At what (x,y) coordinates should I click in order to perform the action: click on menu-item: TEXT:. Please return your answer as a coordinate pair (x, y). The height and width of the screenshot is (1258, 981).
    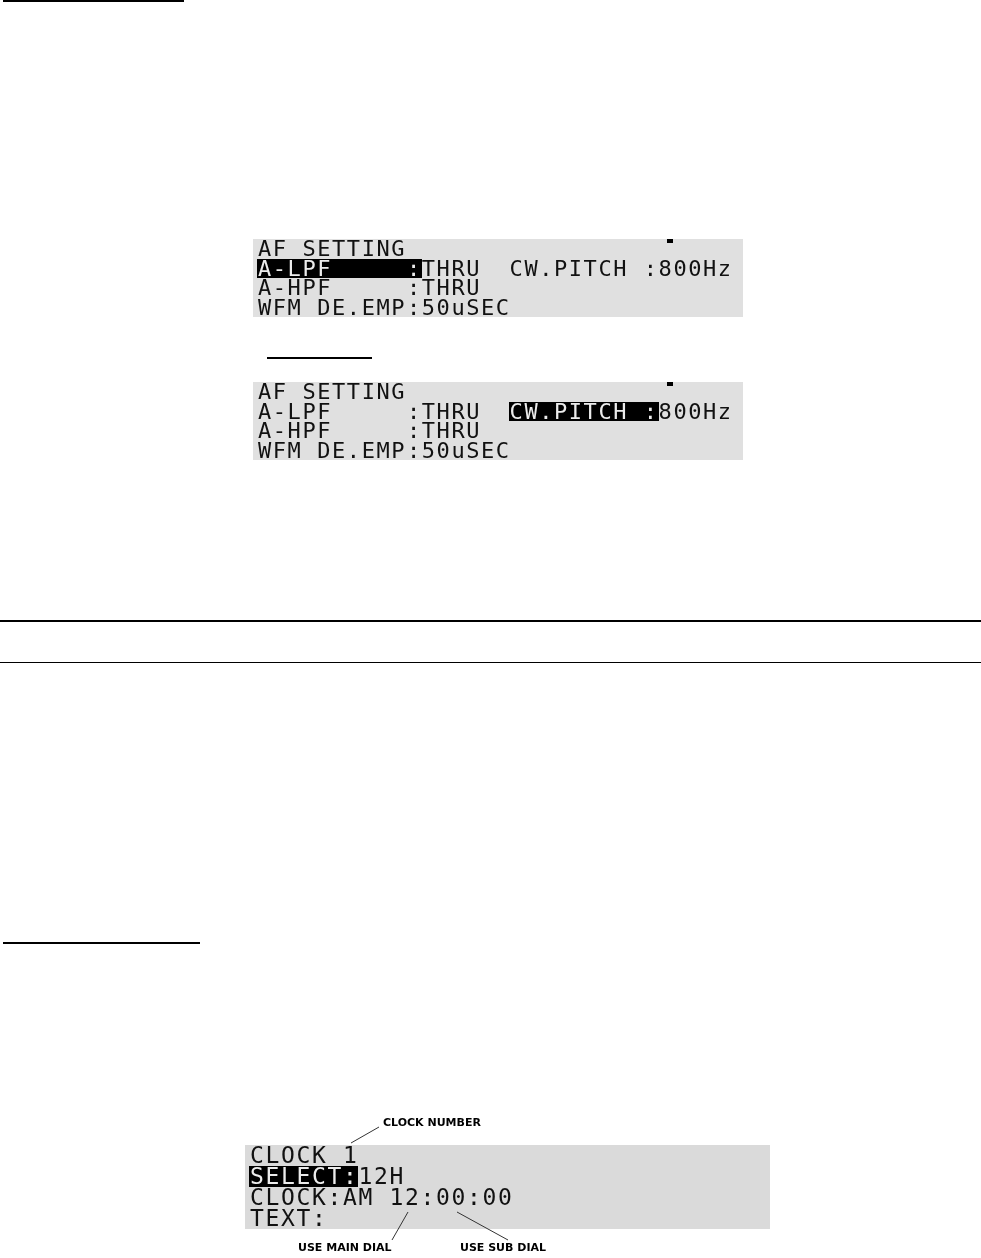
    Looking at the image, I should click on (288, 1218).